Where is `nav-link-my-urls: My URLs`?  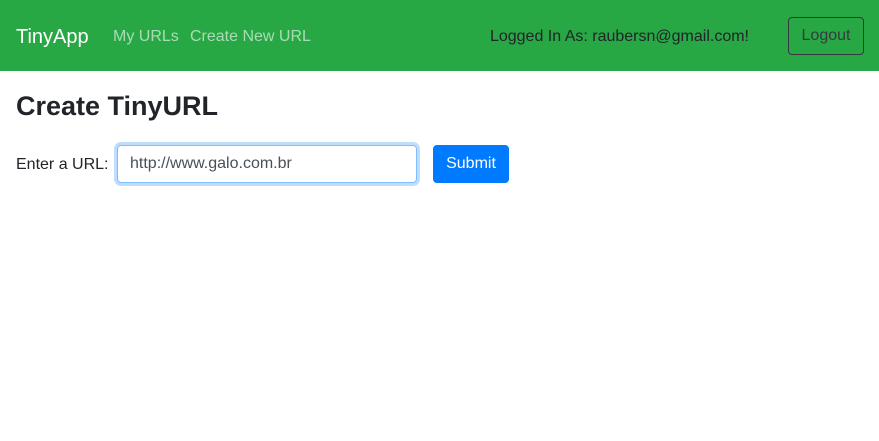 nav-link-my-urls: My URLs is located at coordinates (146, 37).